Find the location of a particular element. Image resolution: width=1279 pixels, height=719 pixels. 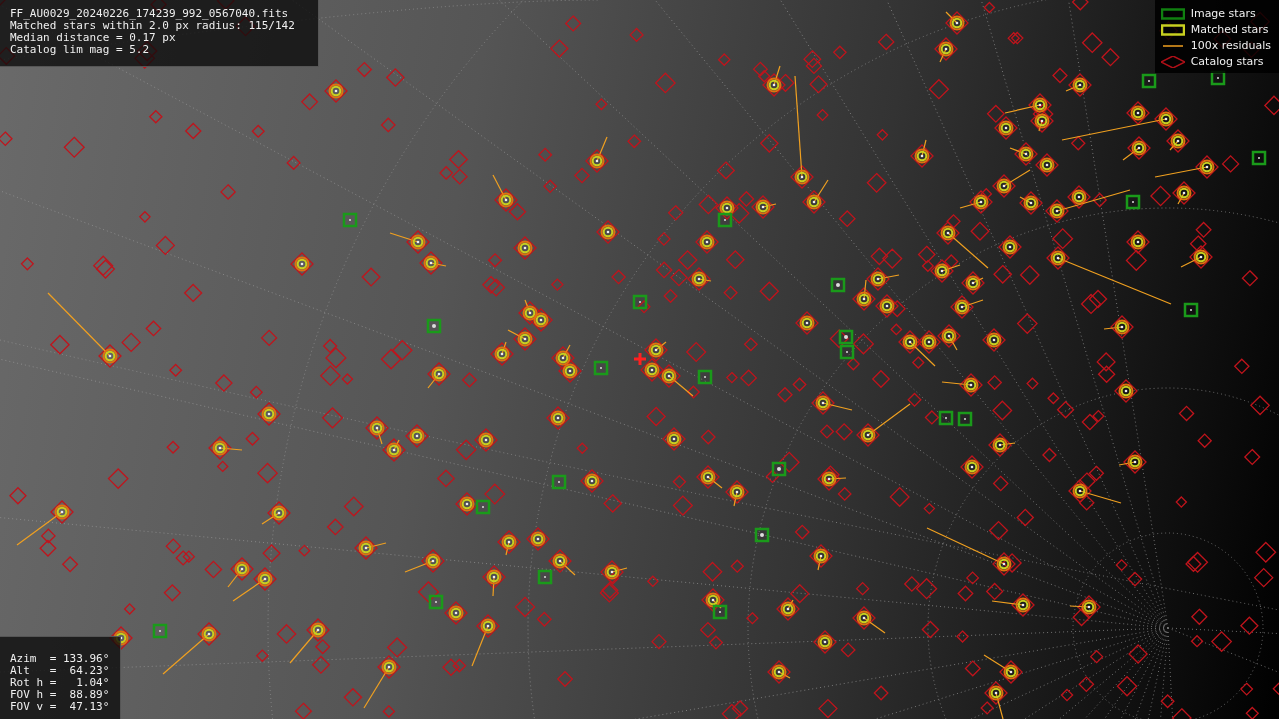

pointing-text: Alt = 64.23° is located at coordinates (60, 671).